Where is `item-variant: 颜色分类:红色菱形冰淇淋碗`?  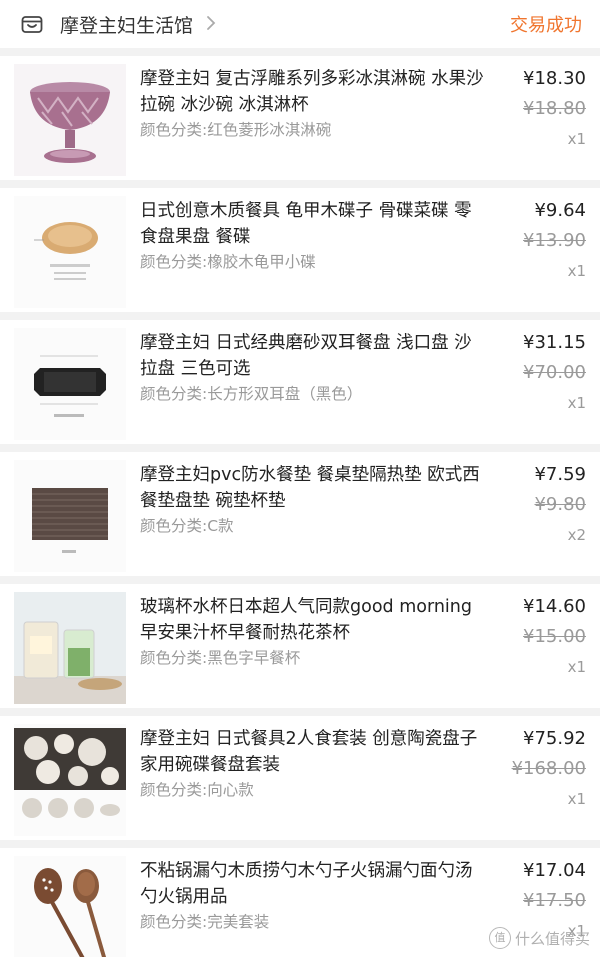
item-variant: 颜色分类:红色菱形冰淇淋碗 is located at coordinates (236, 130).